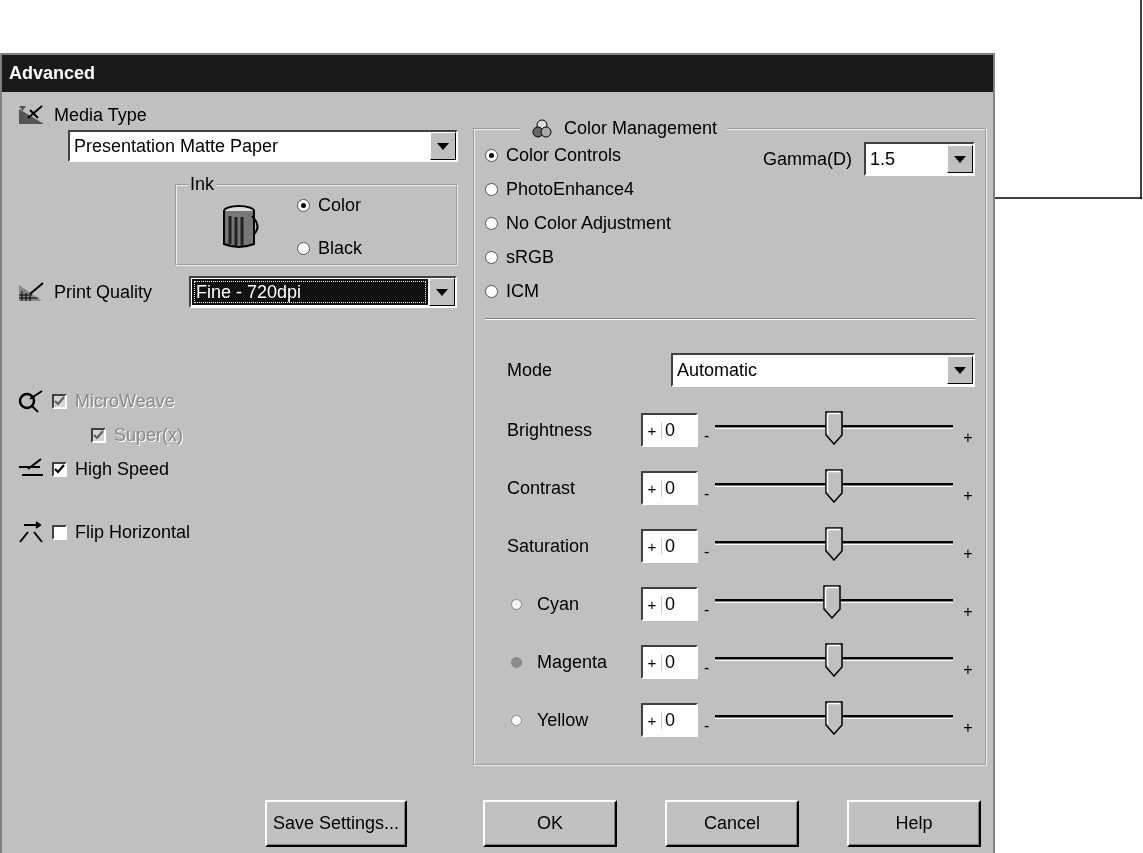  I want to click on adjustment-label: Cyan, so click(558, 604).